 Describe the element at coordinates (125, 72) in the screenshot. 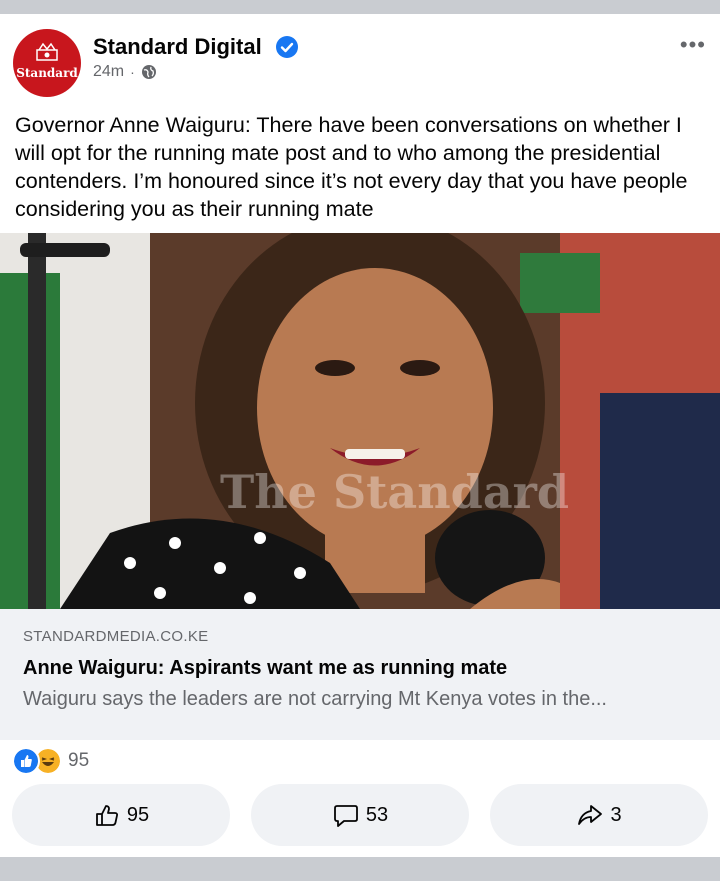

I see `post-meta: 24m ·` at that location.